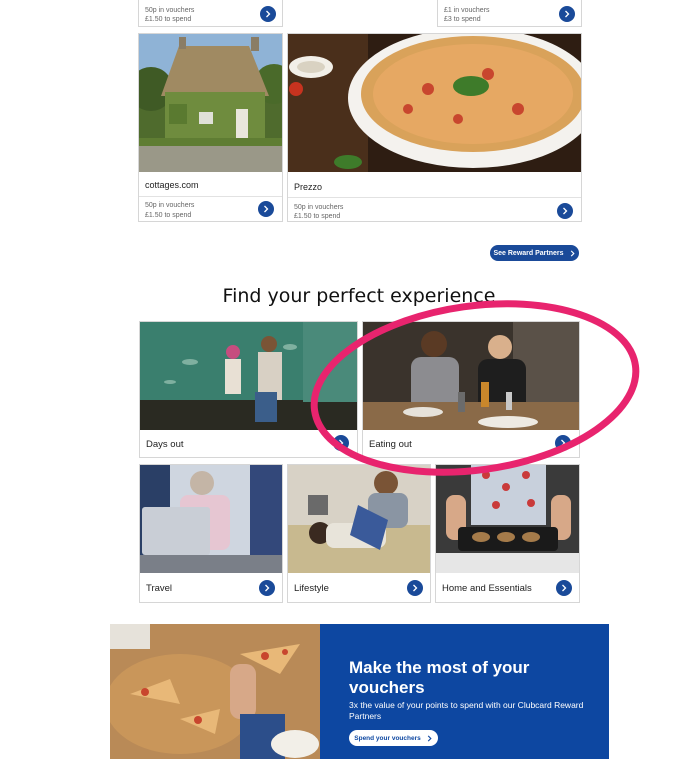 The height and width of the screenshot is (759, 700). Describe the element at coordinates (509, 13) in the screenshot. I see `partner-card-top-right: £1 in vouchers £3 to spend` at that location.